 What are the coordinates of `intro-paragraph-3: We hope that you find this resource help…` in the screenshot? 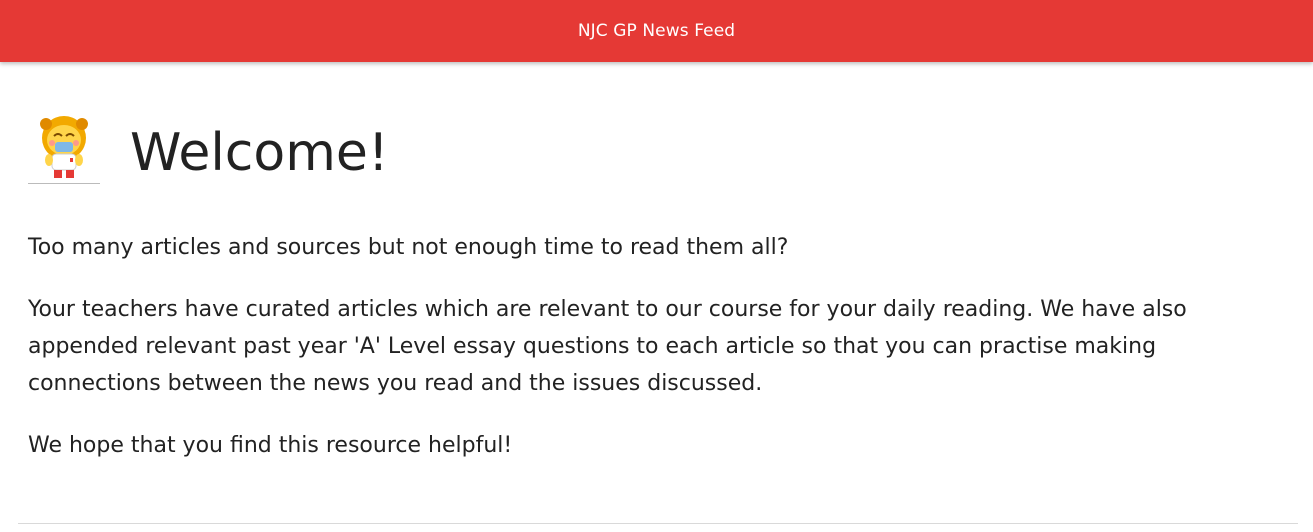 It's located at (270, 445).